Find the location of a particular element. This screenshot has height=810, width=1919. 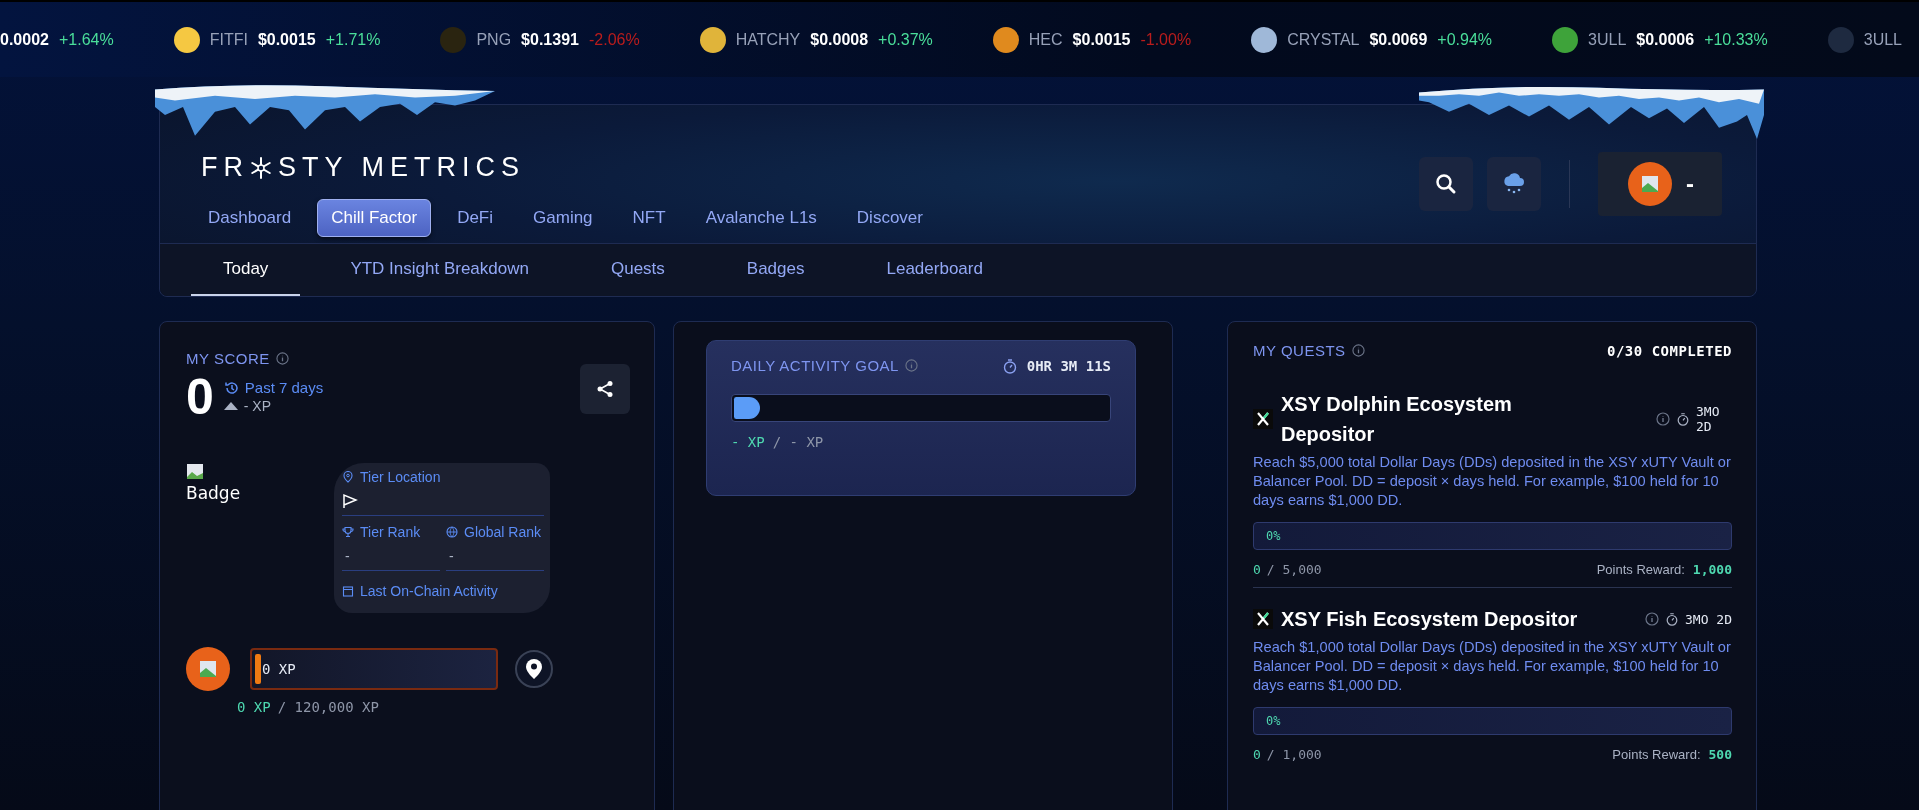

progress-target: / 1,000 is located at coordinates (1294, 754).